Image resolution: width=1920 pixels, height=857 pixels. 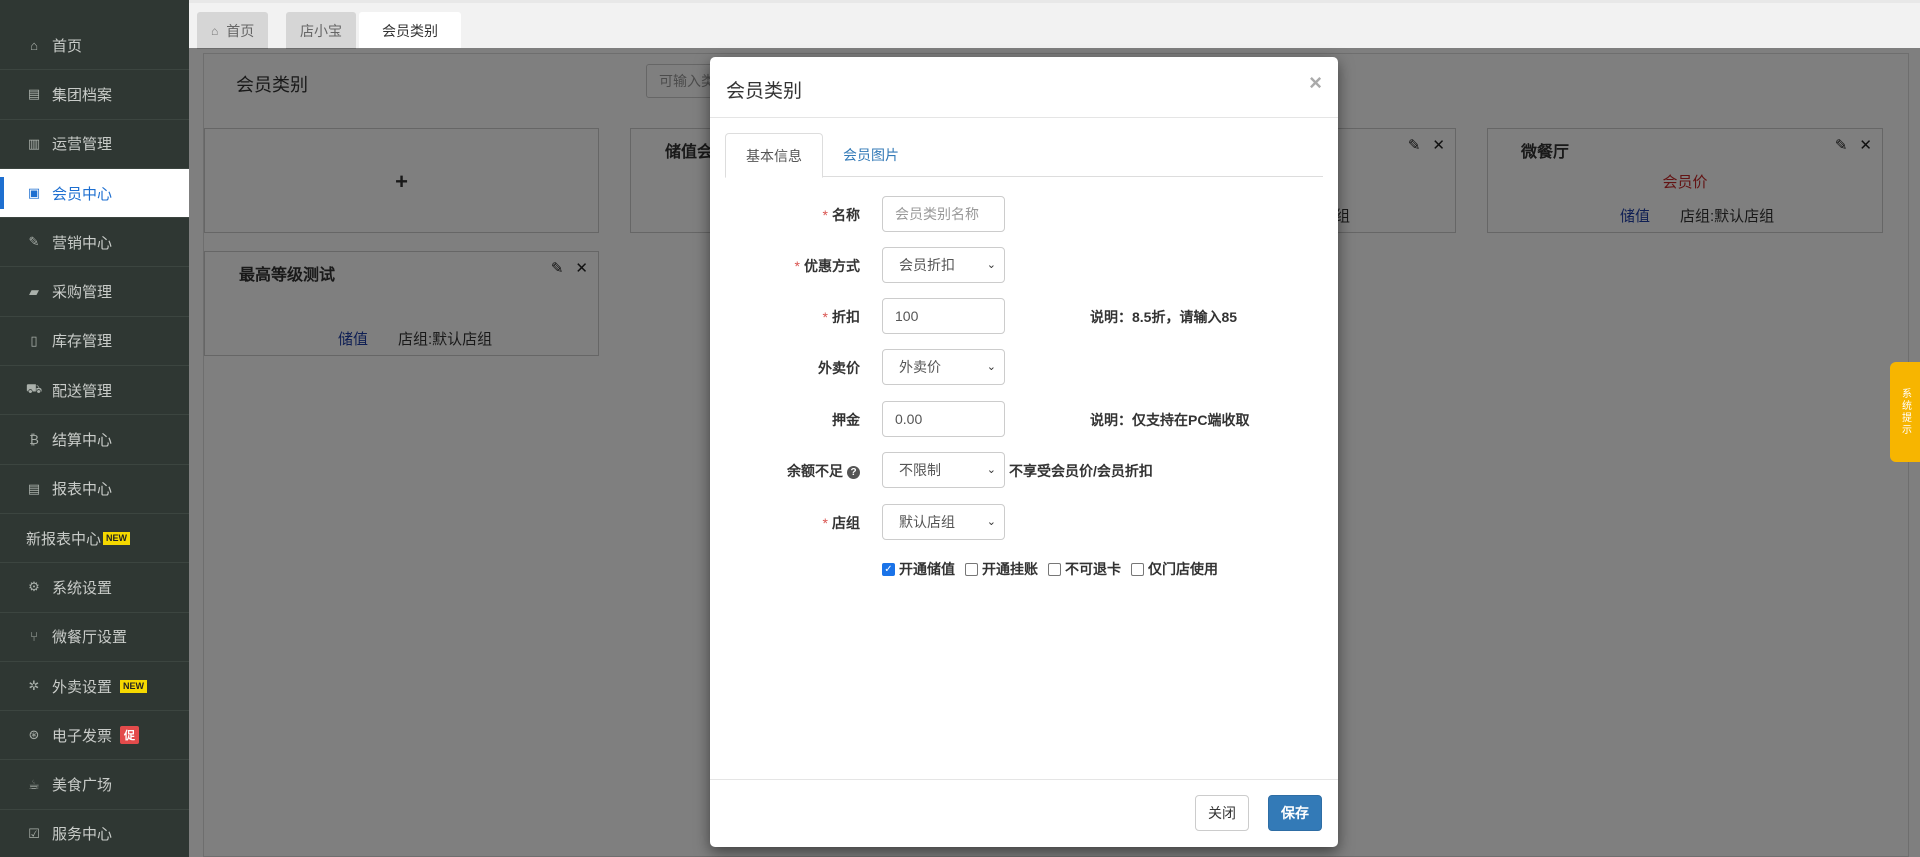 I want to click on ticket-icon: ⊛, so click(x=34, y=735).